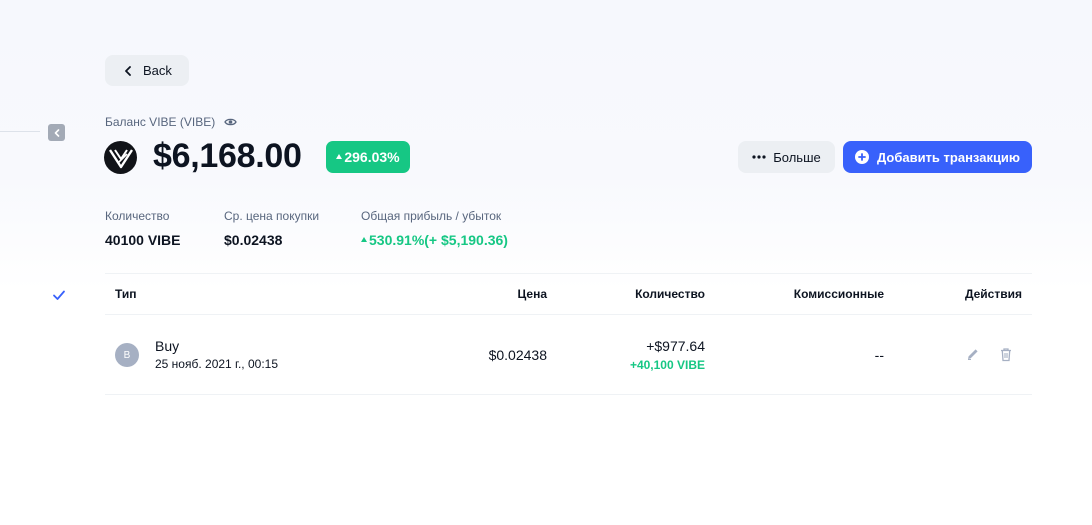 The image size is (1092, 525). Describe the element at coordinates (59, 297) in the screenshot. I see `checkmark-icon` at that location.